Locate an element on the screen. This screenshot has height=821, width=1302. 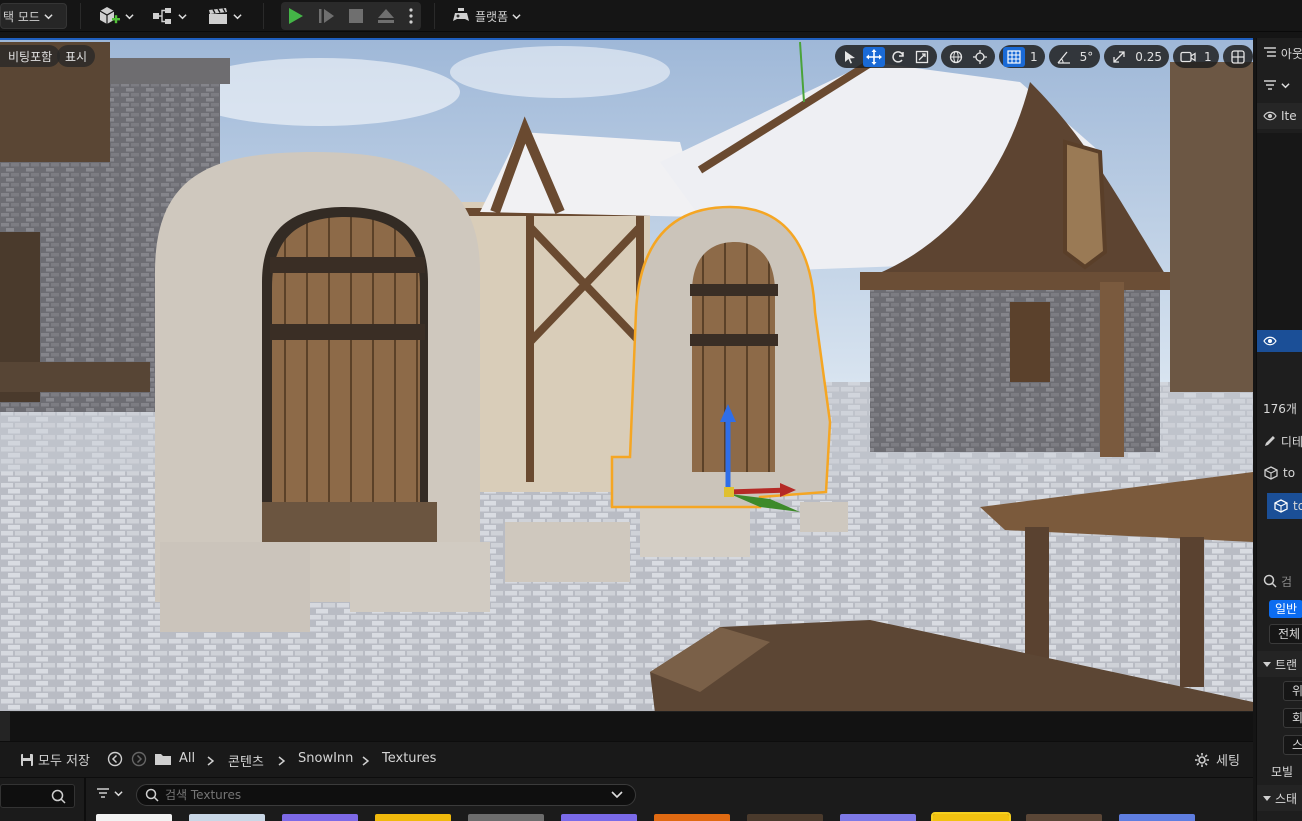
rotation-row: 회 is located at coordinates (1279, 718).